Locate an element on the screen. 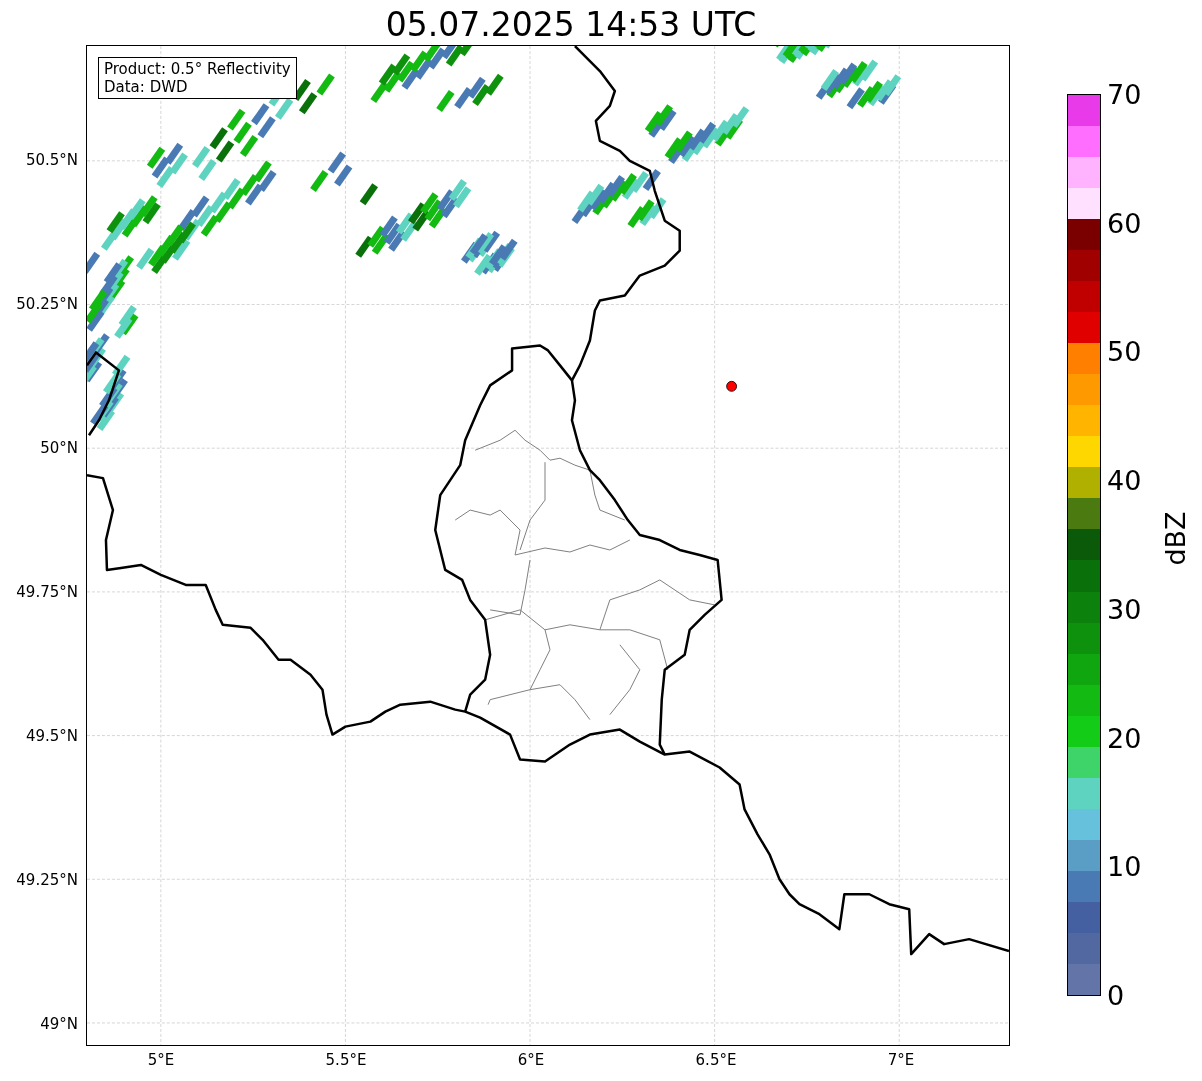  latitude-label: 49.25°N is located at coordinates (47, 880).